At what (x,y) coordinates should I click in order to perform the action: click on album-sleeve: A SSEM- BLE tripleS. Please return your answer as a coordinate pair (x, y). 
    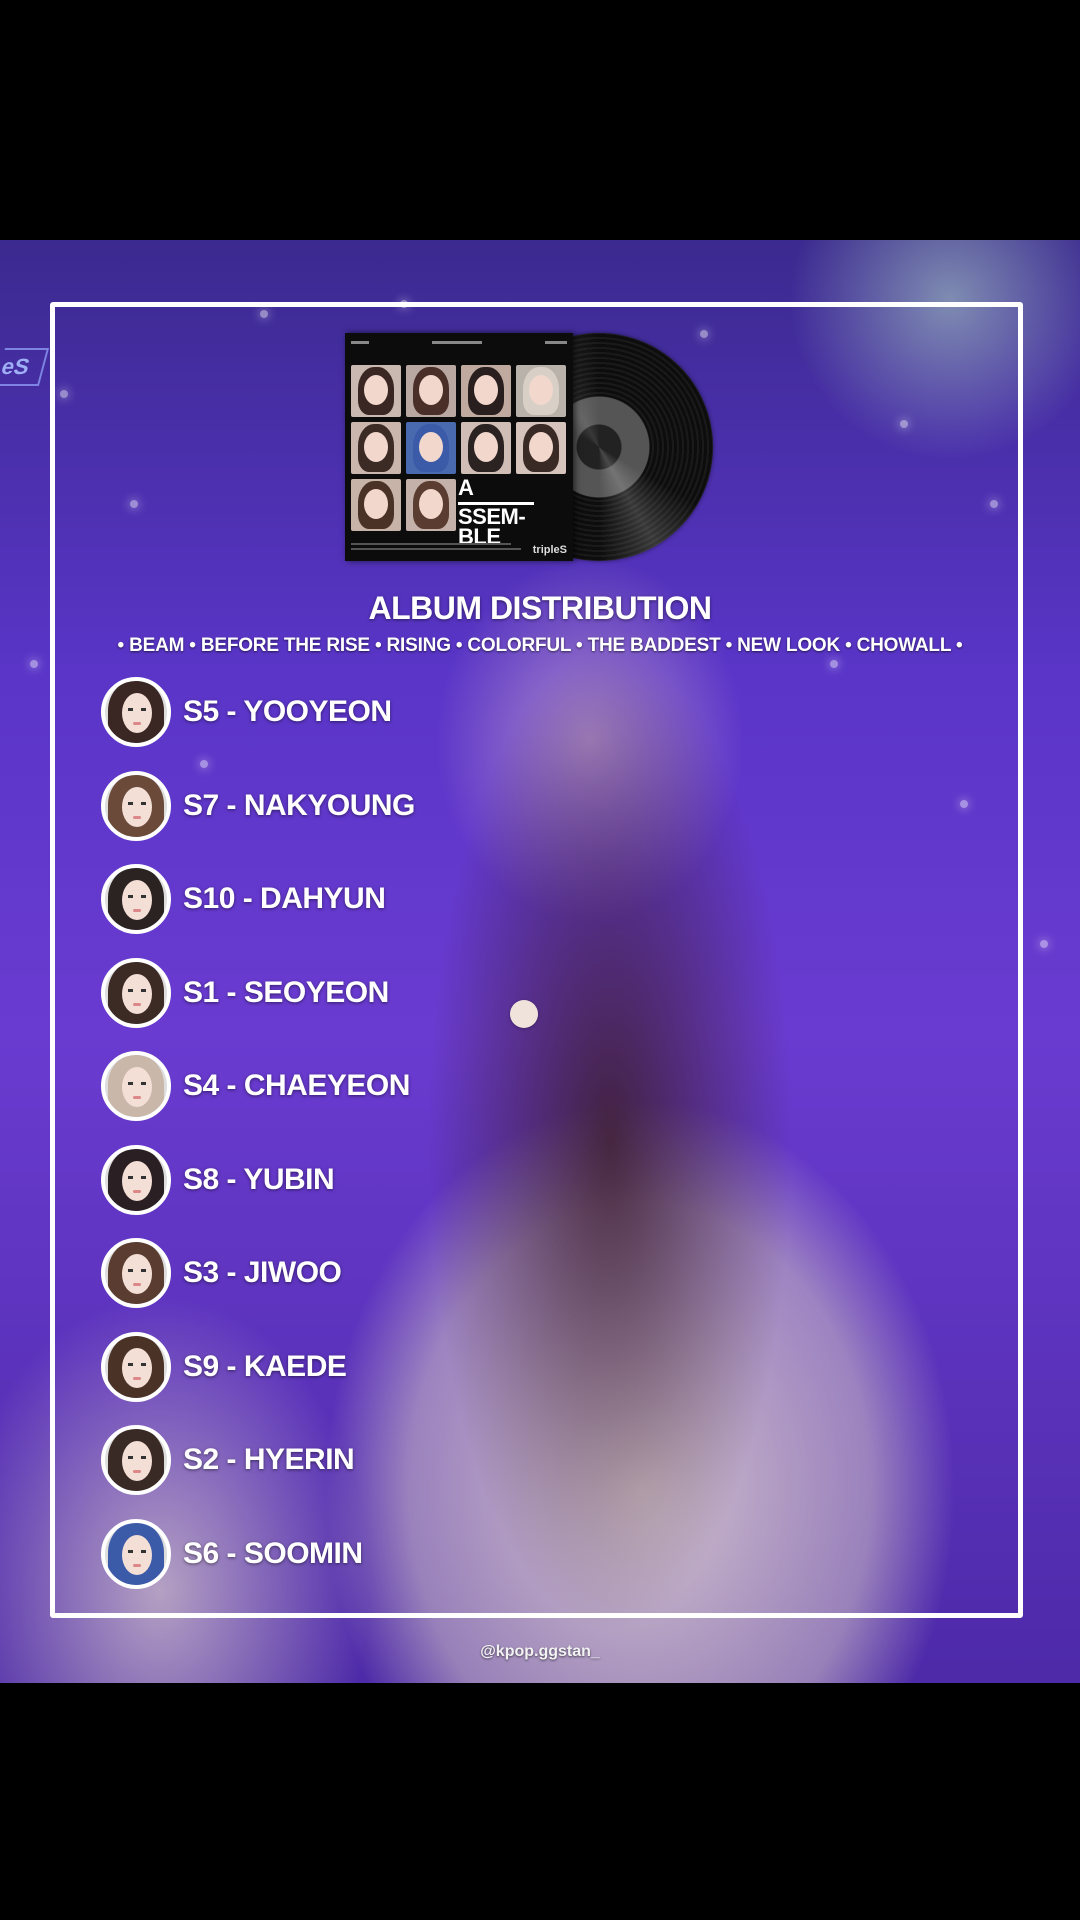
    Looking at the image, I should click on (459, 447).